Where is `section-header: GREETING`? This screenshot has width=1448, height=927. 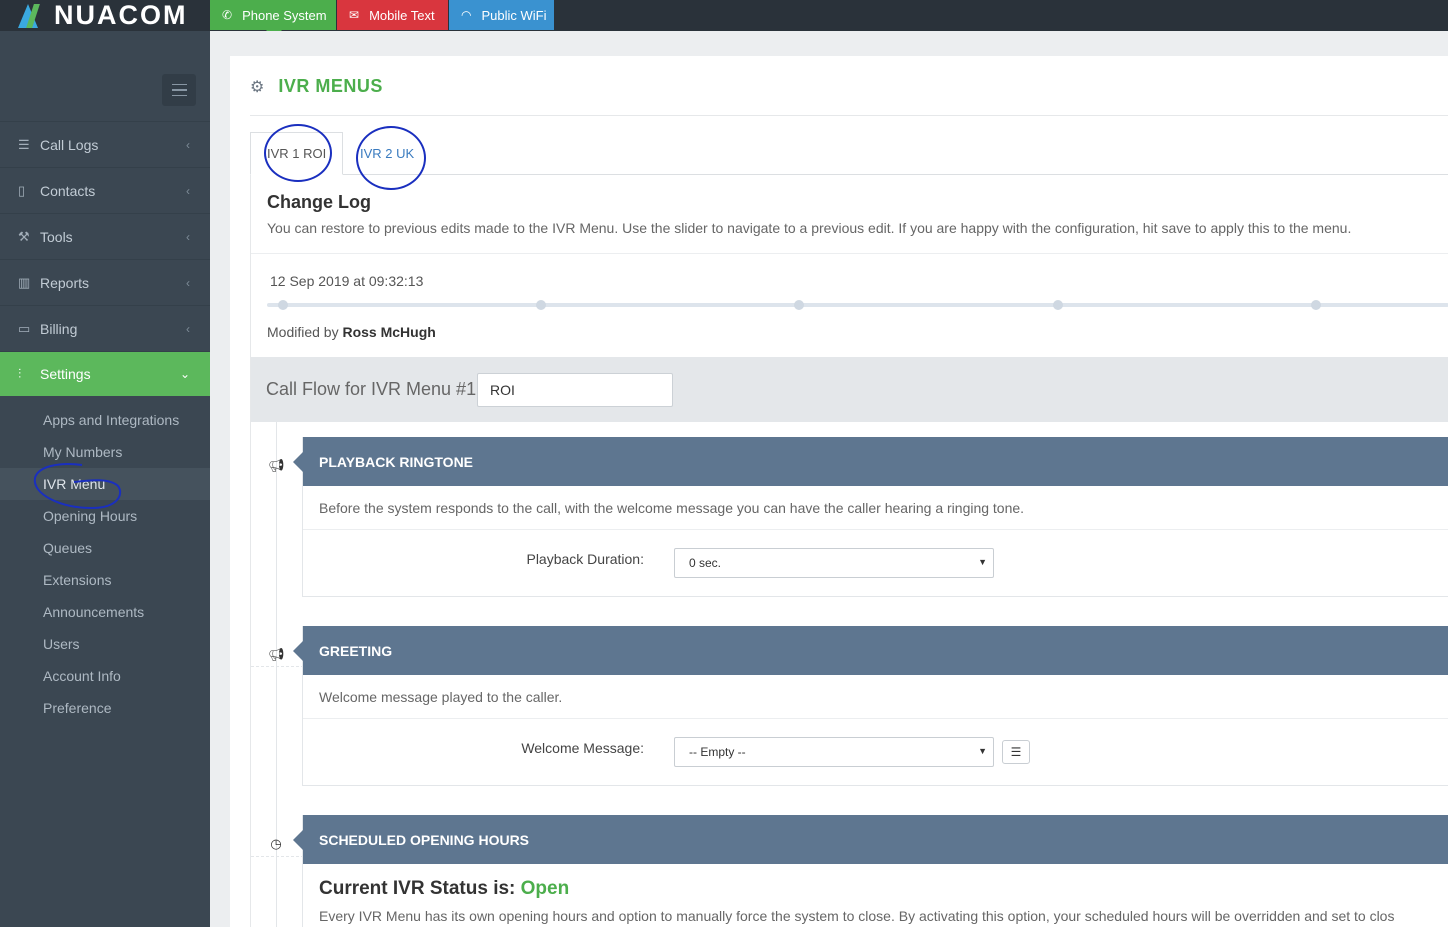 section-header: GREETING is located at coordinates (870, 650).